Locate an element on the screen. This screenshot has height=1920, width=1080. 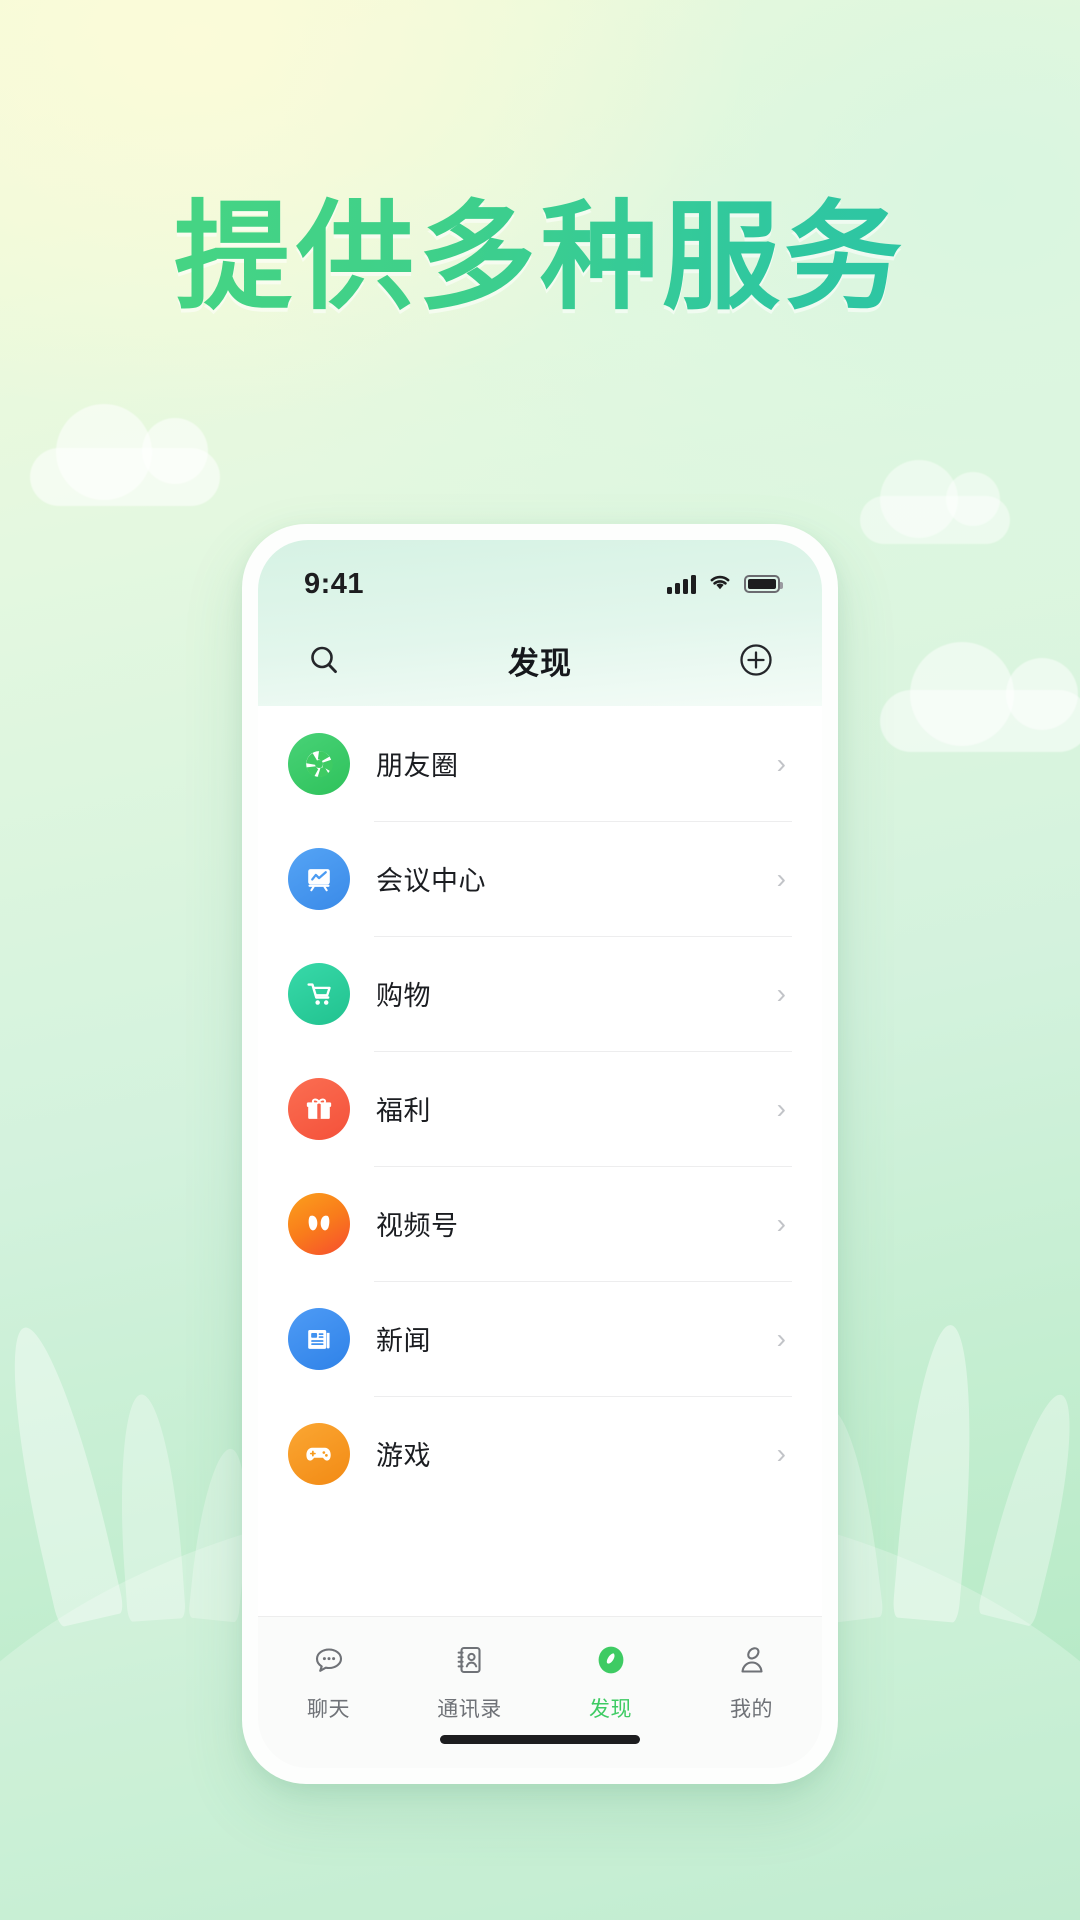
page-headline: 提供多种服务 is located at coordinates (540, 258).